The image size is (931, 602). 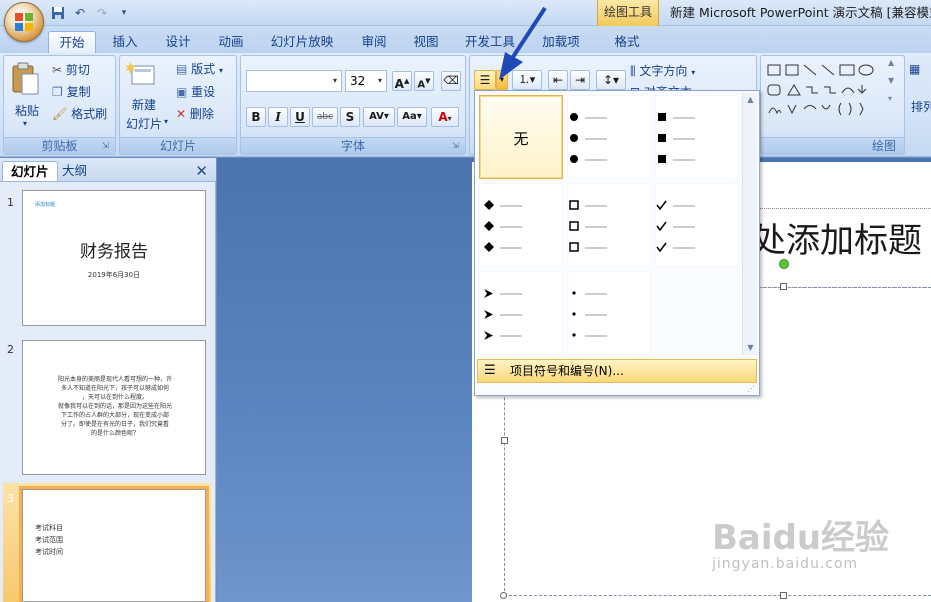 I want to click on reset-button: ▣ 重设, so click(x=195, y=91).